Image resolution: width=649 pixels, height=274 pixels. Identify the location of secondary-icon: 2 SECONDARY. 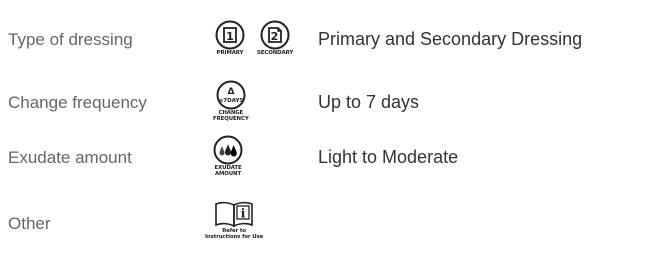
(275, 38).